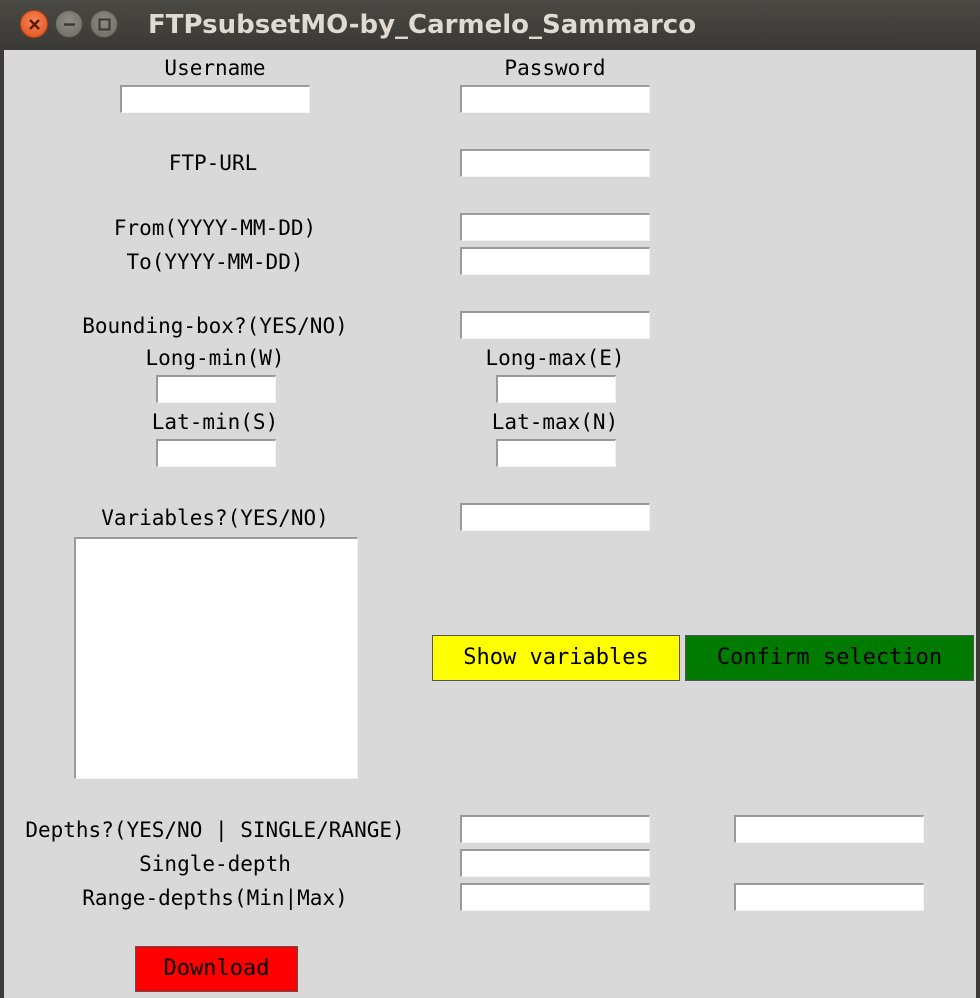 The width and height of the screenshot is (980, 998). Describe the element at coordinates (216, 453) in the screenshot. I see `lat-min-input` at that location.